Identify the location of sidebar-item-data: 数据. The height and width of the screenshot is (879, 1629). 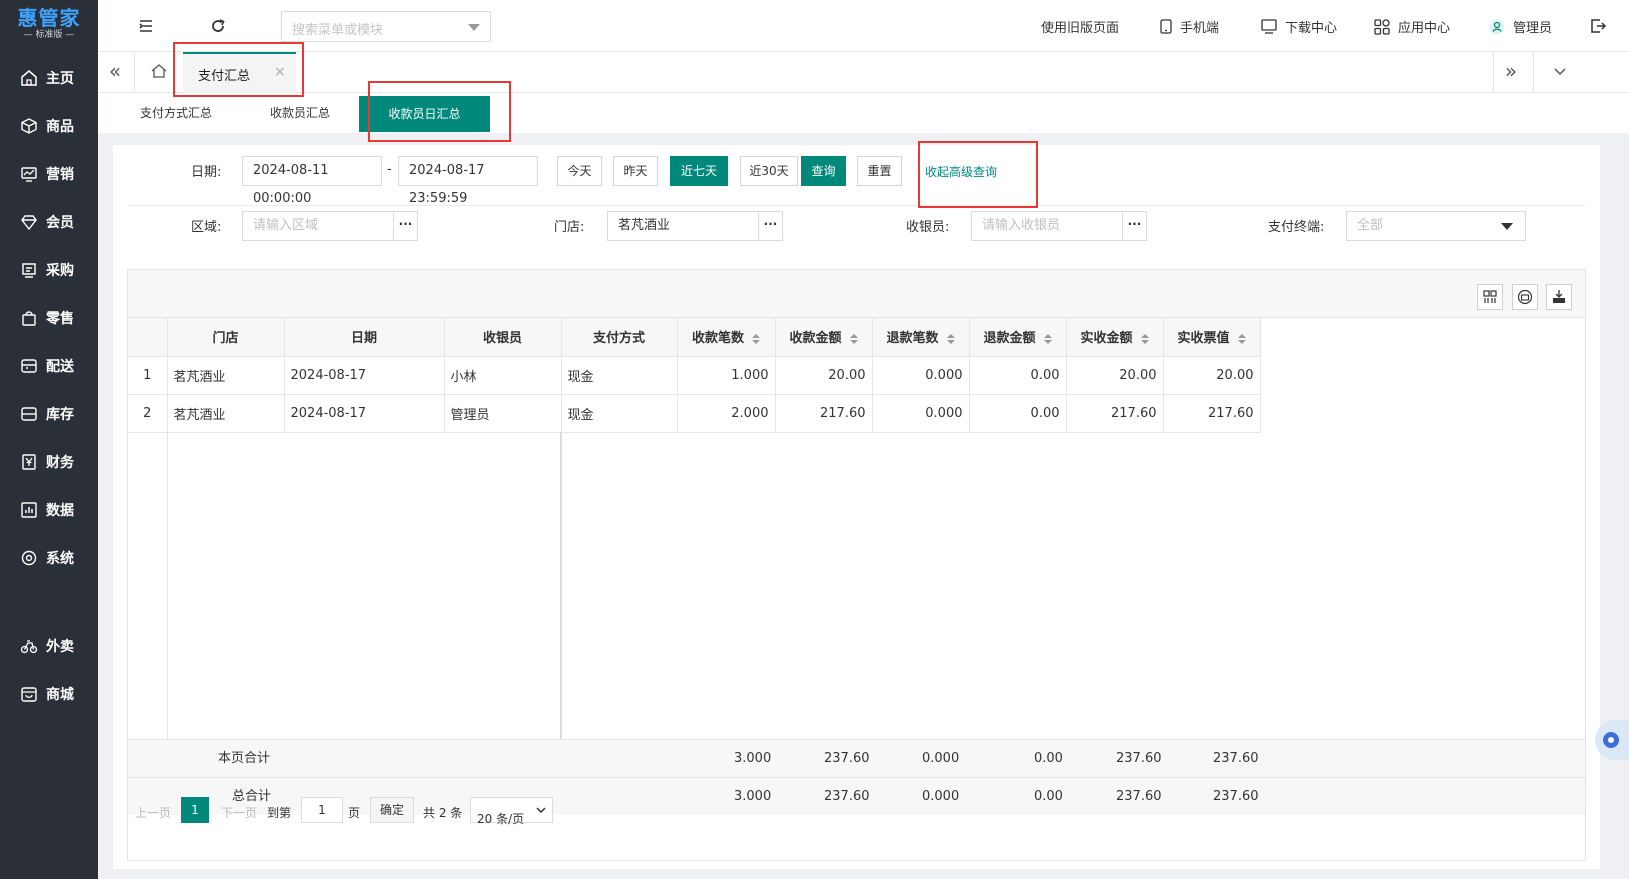
(49, 510).